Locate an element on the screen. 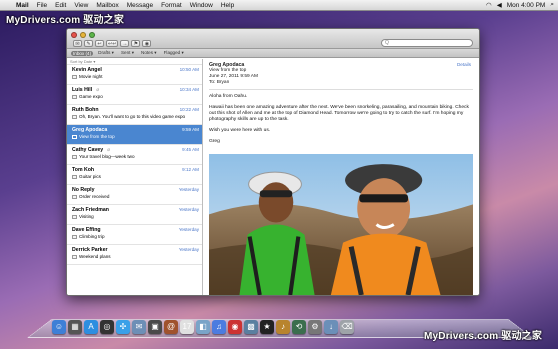 This screenshot has height=349, width=558. search-input: Q is located at coordinates (427, 43).